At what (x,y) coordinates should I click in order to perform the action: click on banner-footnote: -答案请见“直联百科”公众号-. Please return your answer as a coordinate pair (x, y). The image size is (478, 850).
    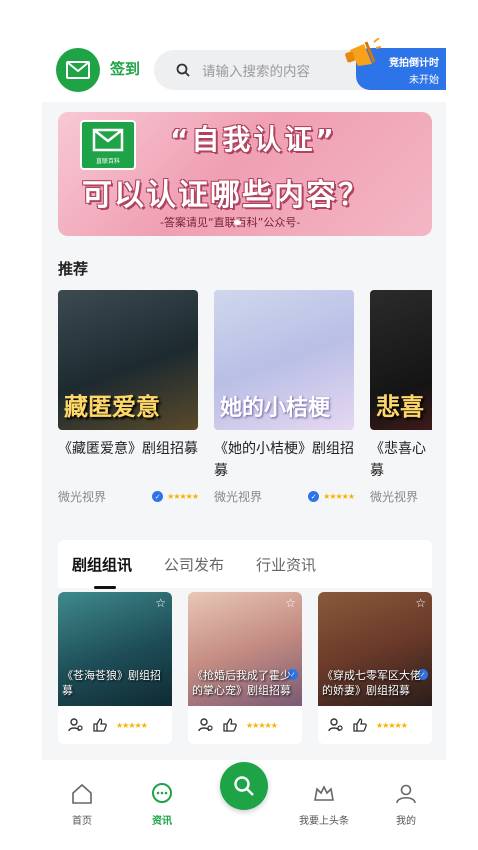
    Looking at the image, I should click on (230, 222).